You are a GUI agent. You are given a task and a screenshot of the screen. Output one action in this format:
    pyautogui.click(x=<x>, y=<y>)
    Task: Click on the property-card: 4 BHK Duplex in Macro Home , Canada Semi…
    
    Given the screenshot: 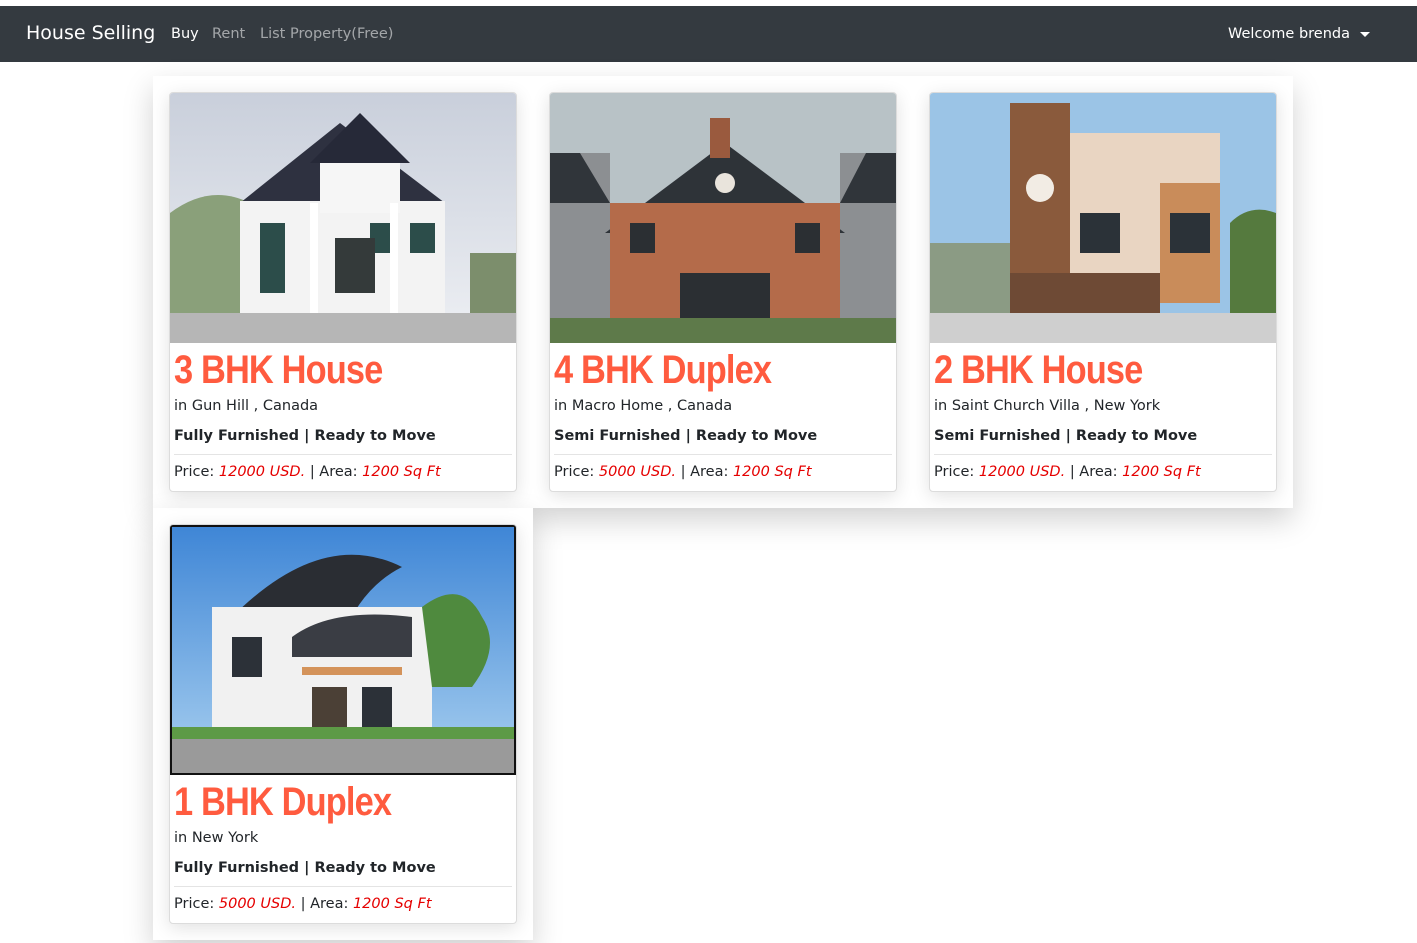 What is the action you would take?
    pyautogui.click(x=723, y=292)
    